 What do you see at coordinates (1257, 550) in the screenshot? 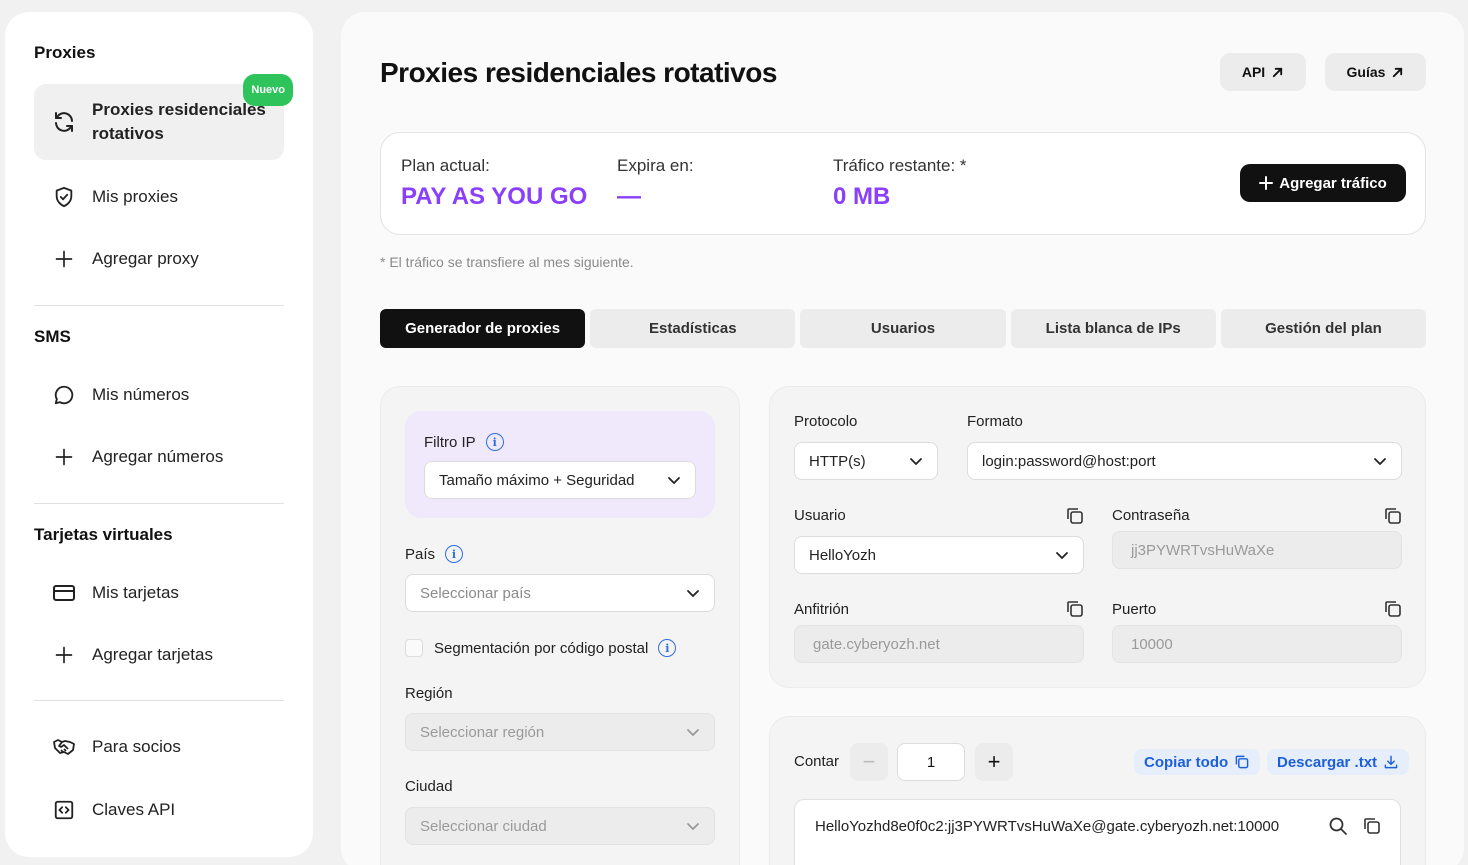
I see `password-field: jj3PYWRTvsHuWaXe` at bounding box center [1257, 550].